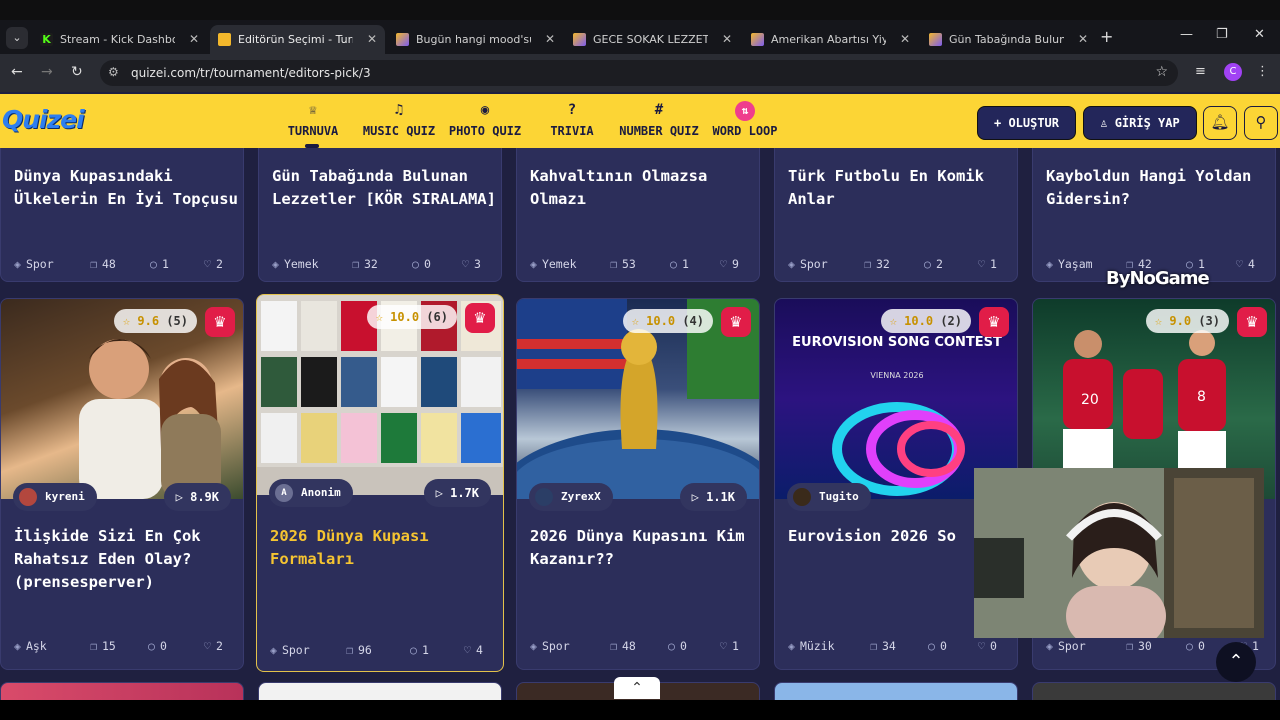 The width and height of the screenshot is (1280, 720). I want to click on card-stats: ◈ Yemek ❐ 32 ○ 0 ♡ 3, so click(385, 266).